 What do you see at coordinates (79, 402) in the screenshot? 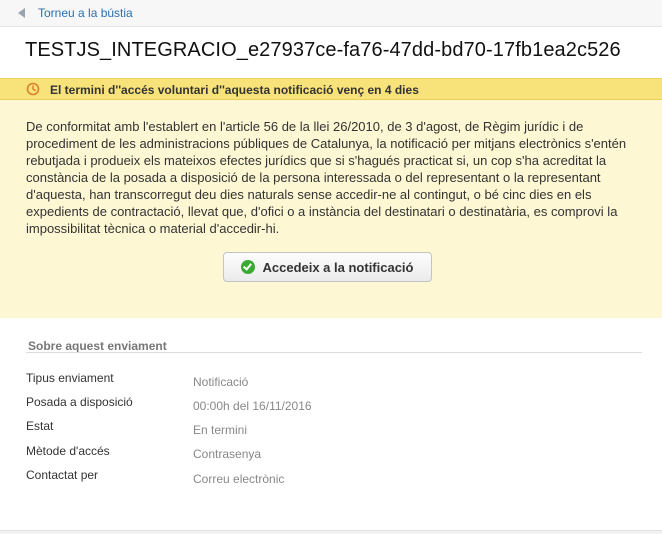
I see `detail-label-made-available: Posada a disposició` at bounding box center [79, 402].